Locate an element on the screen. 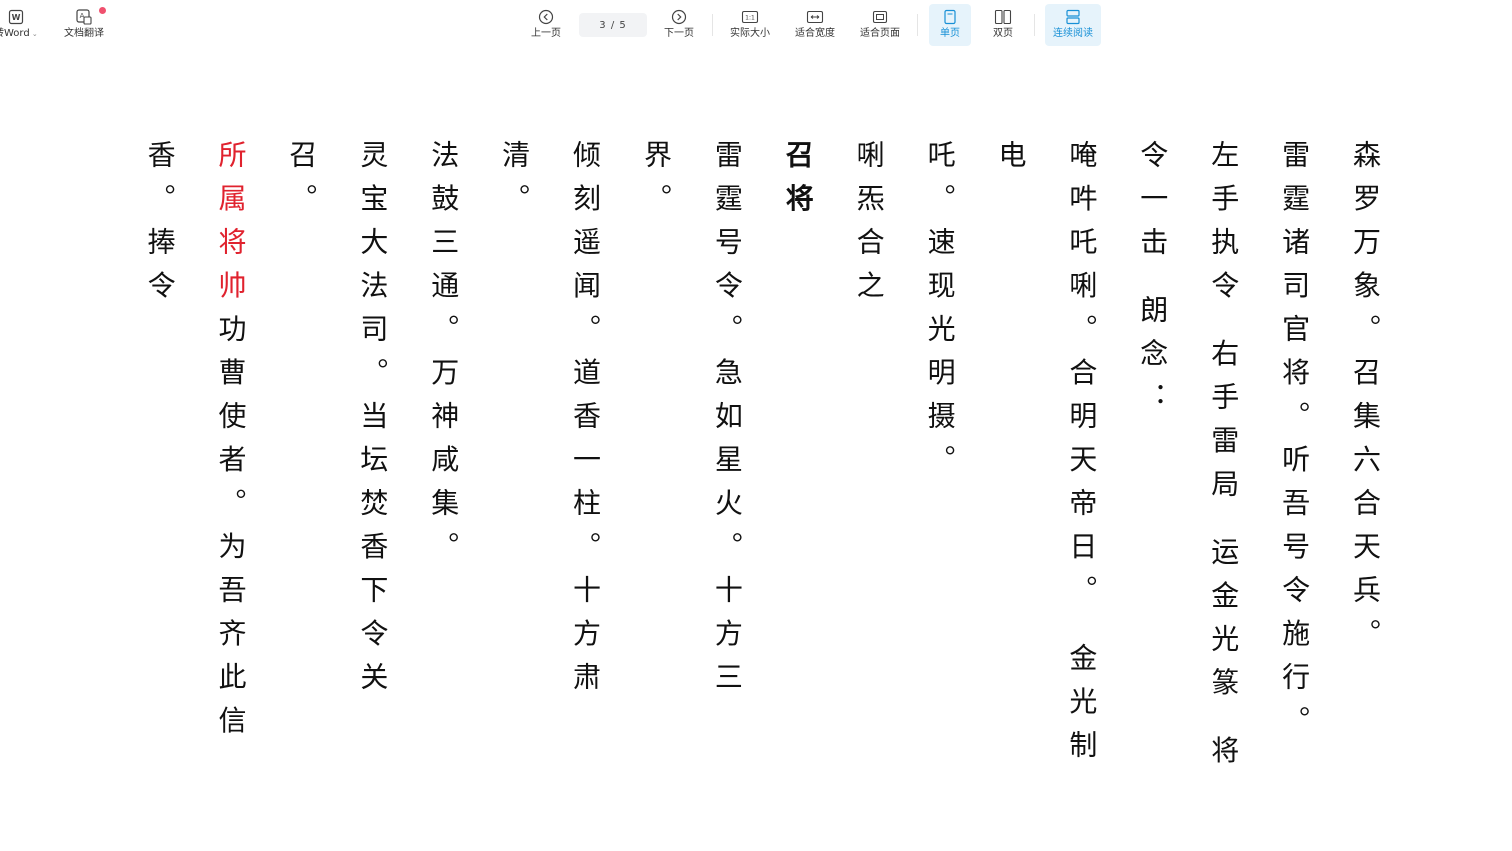 This screenshot has width=1512, height=851. chevron-right-circle-icon is located at coordinates (679, 17).